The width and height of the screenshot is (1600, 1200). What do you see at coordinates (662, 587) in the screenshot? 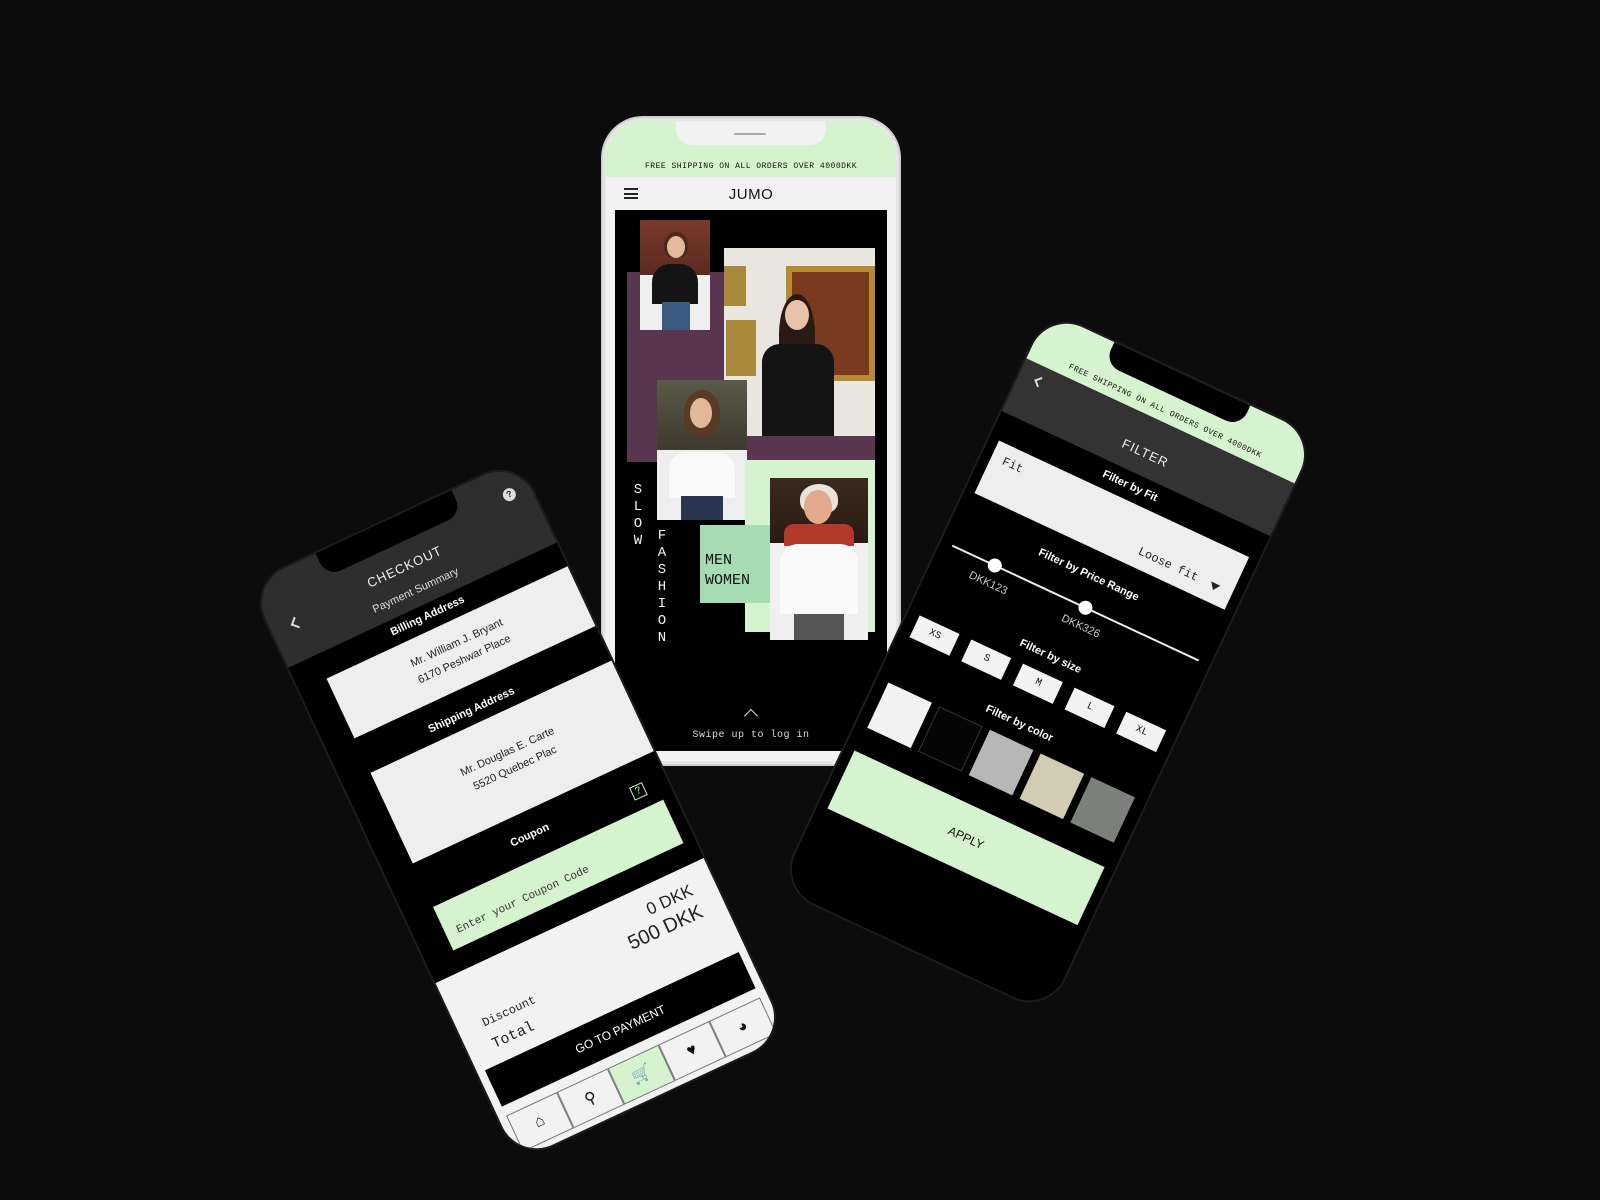
I see `fashion-vertical-text: FASHION` at bounding box center [662, 587].